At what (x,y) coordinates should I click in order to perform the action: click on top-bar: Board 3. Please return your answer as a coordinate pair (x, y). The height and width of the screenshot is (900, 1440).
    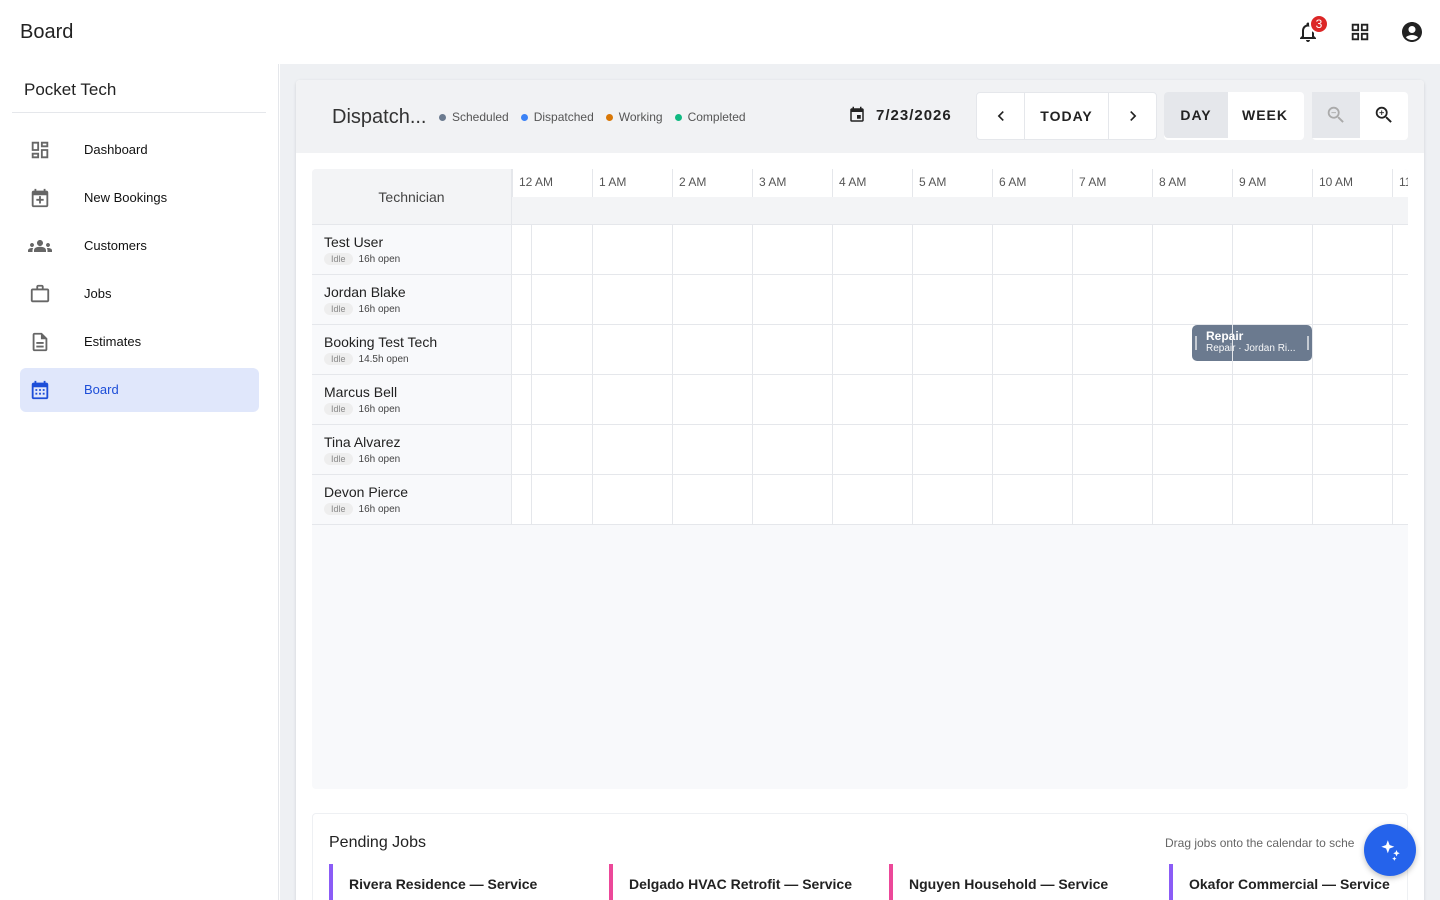
    Looking at the image, I should click on (720, 32).